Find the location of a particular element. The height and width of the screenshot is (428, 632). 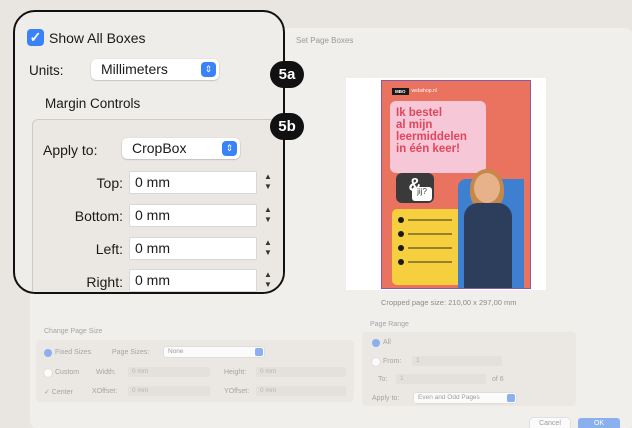

left-field: 0 mm is located at coordinates (193, 248).